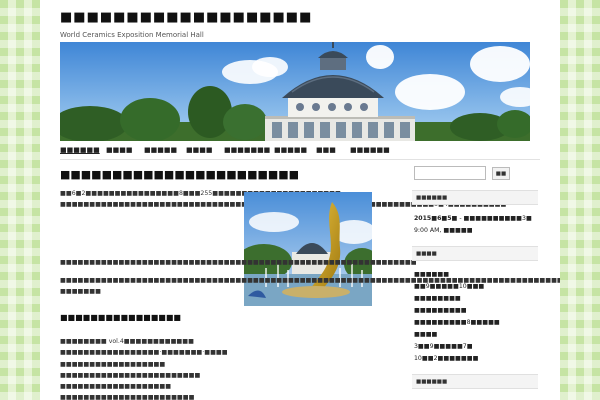 The width and height of the screenshot is (600, 400). Describe the element at coordinates (186, 17) in the screenshot. I see `site-title: ■■■■■■■■■■■■■■■■■■■` at that location.